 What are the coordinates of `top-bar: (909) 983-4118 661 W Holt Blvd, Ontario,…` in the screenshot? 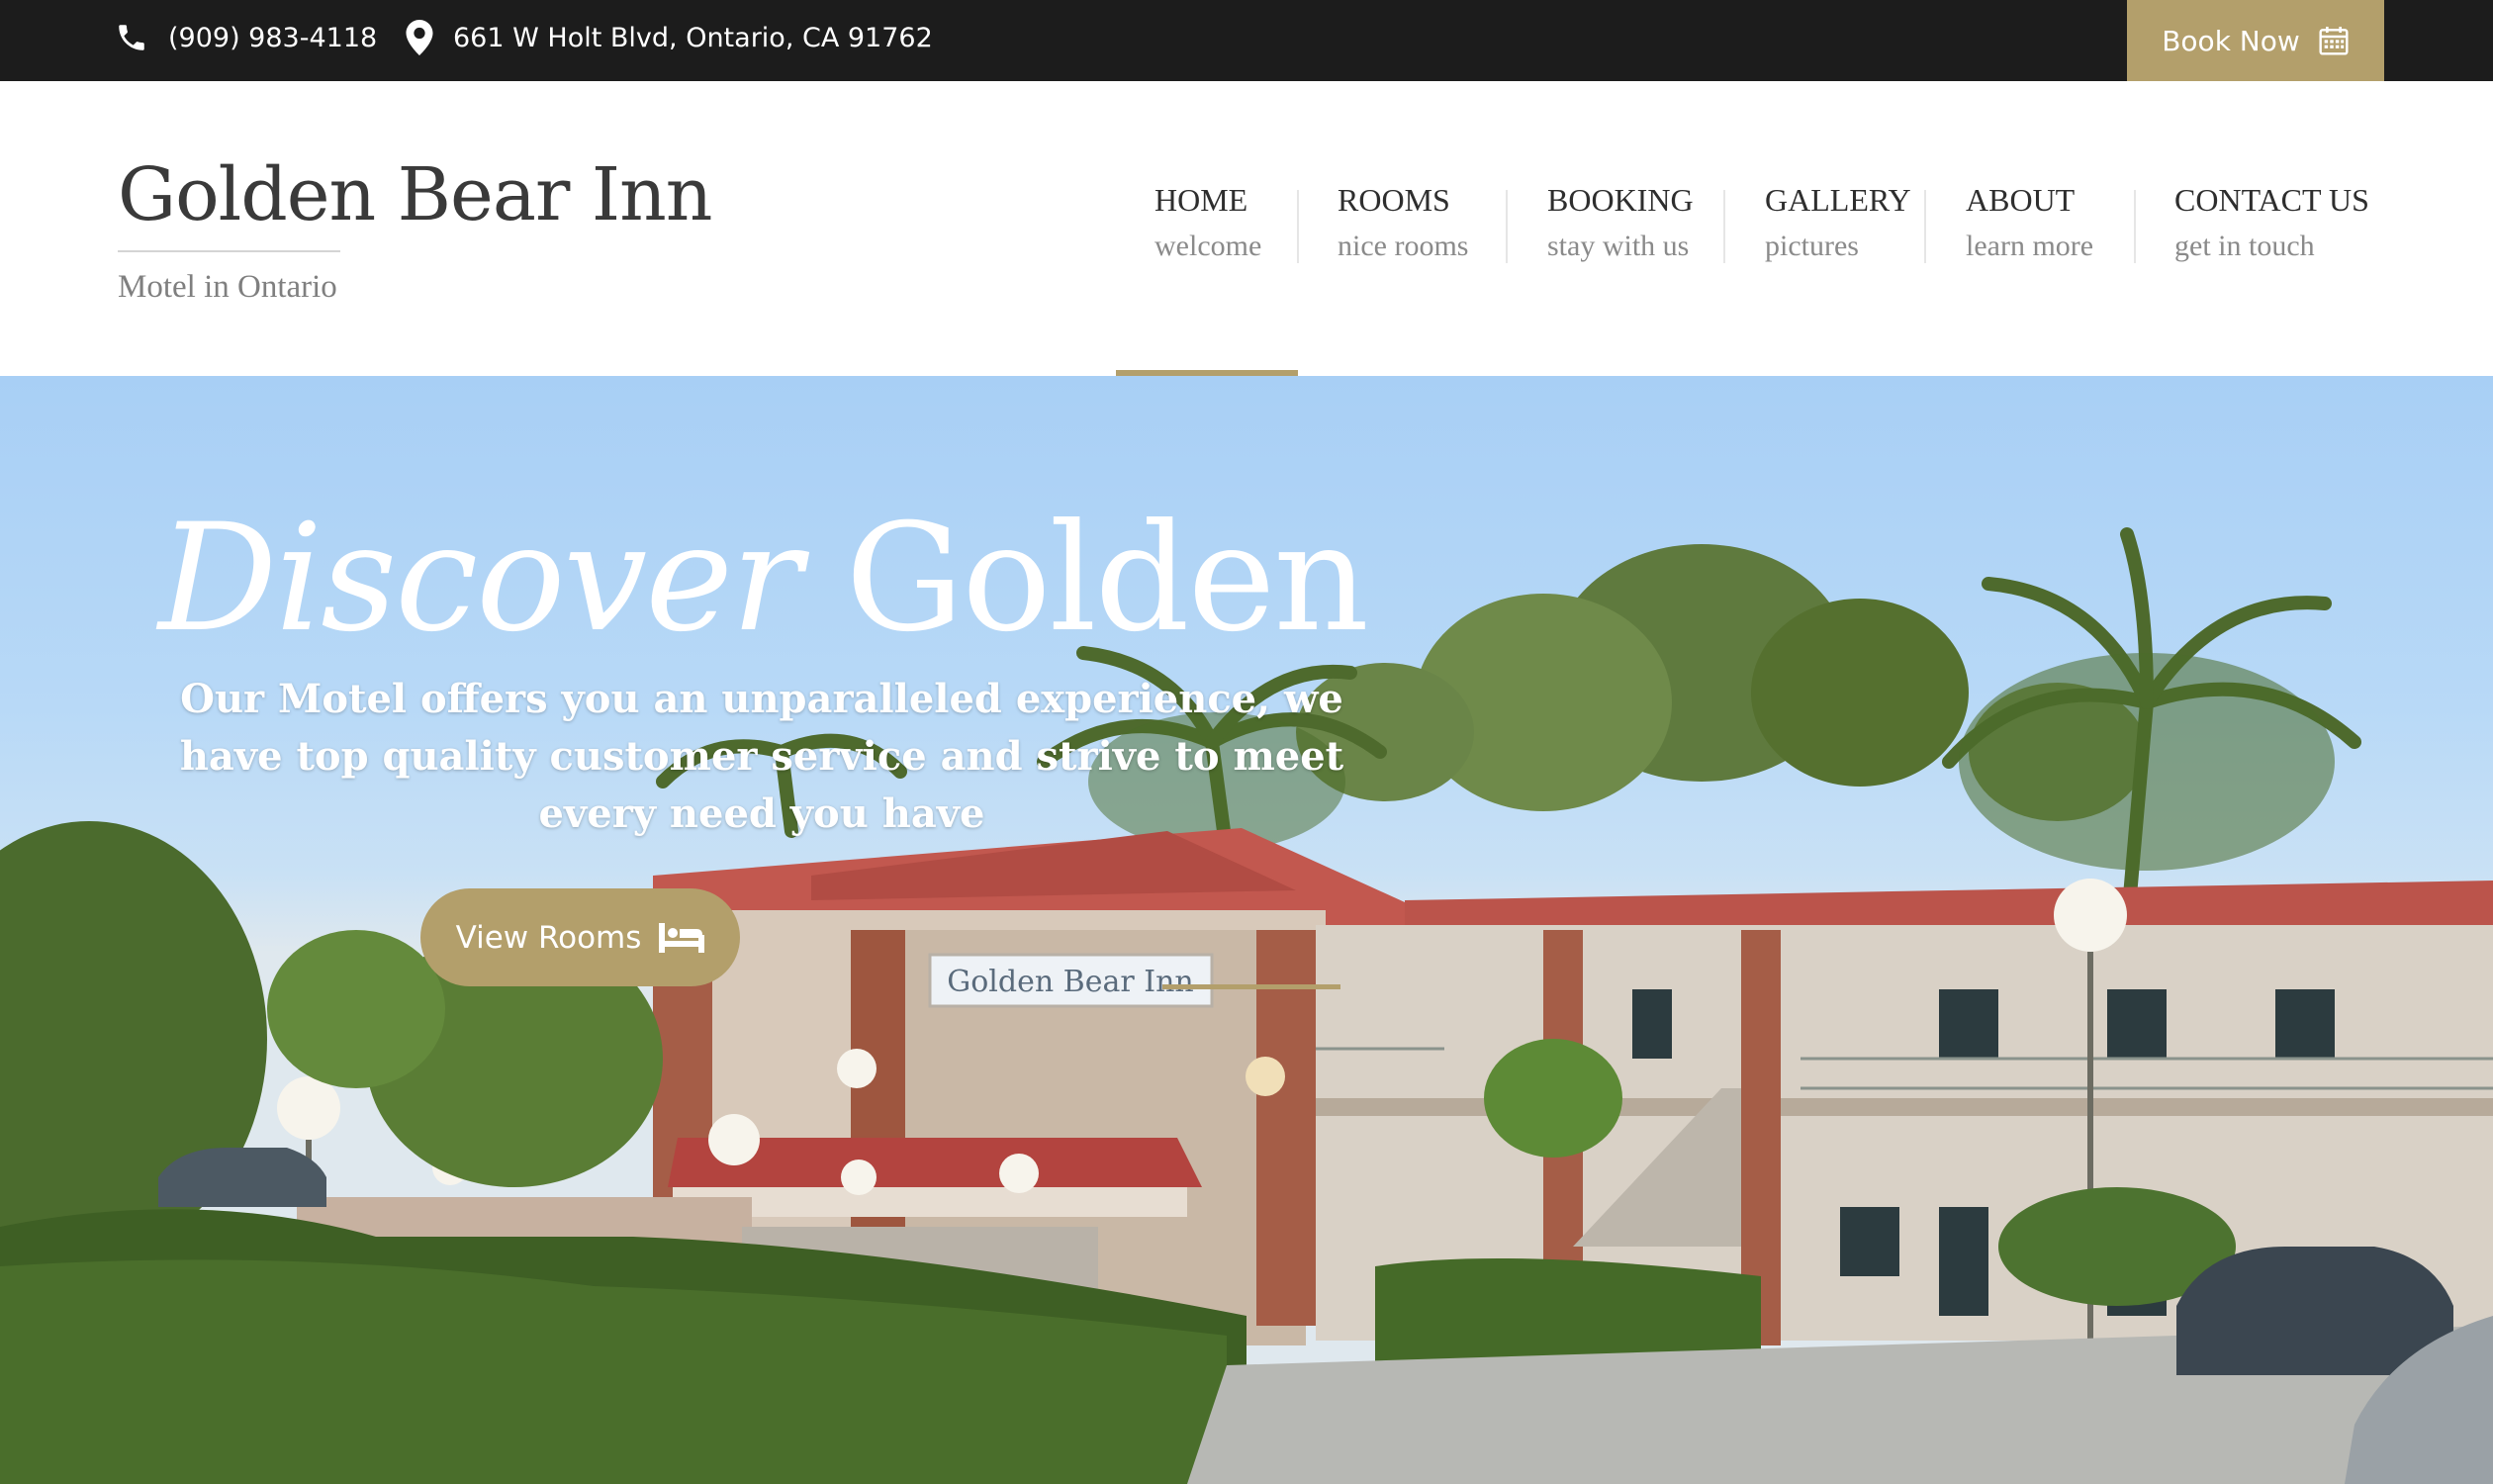 It's located at (1246, 40).